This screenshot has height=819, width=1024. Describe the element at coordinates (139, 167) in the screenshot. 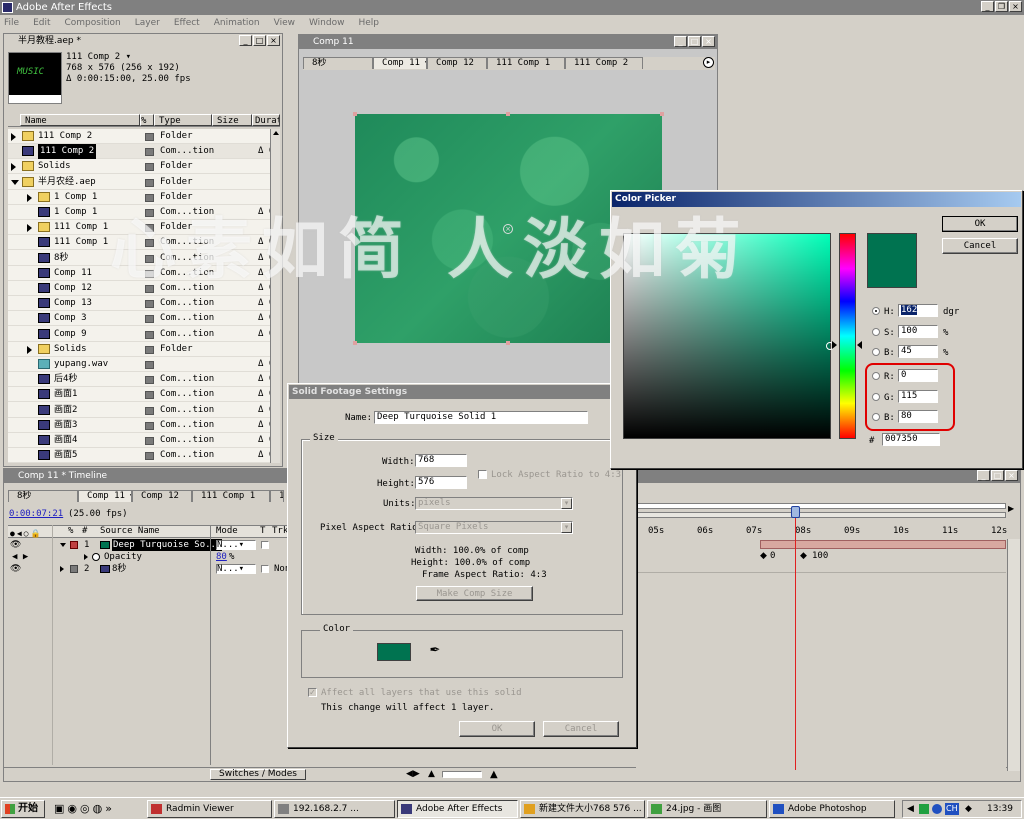

I see `project-item: Solids Folder` at that location.